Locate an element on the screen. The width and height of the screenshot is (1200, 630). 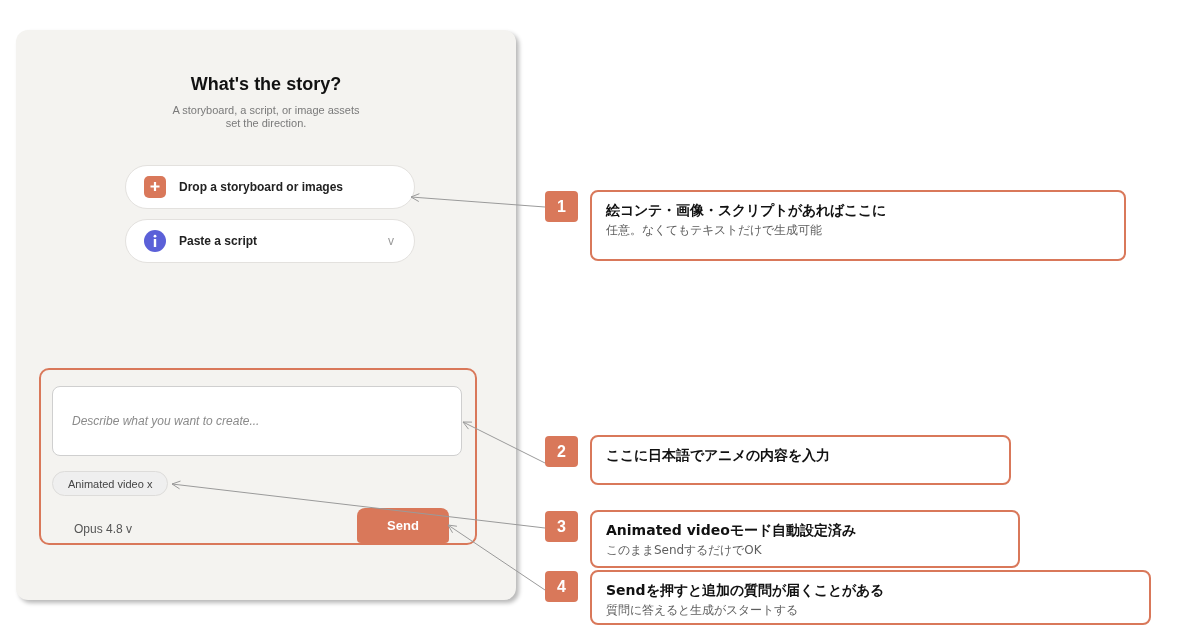
callout-note: 任意。なくてもテキストだけで生成可能 is located at coordinates (714, 230).